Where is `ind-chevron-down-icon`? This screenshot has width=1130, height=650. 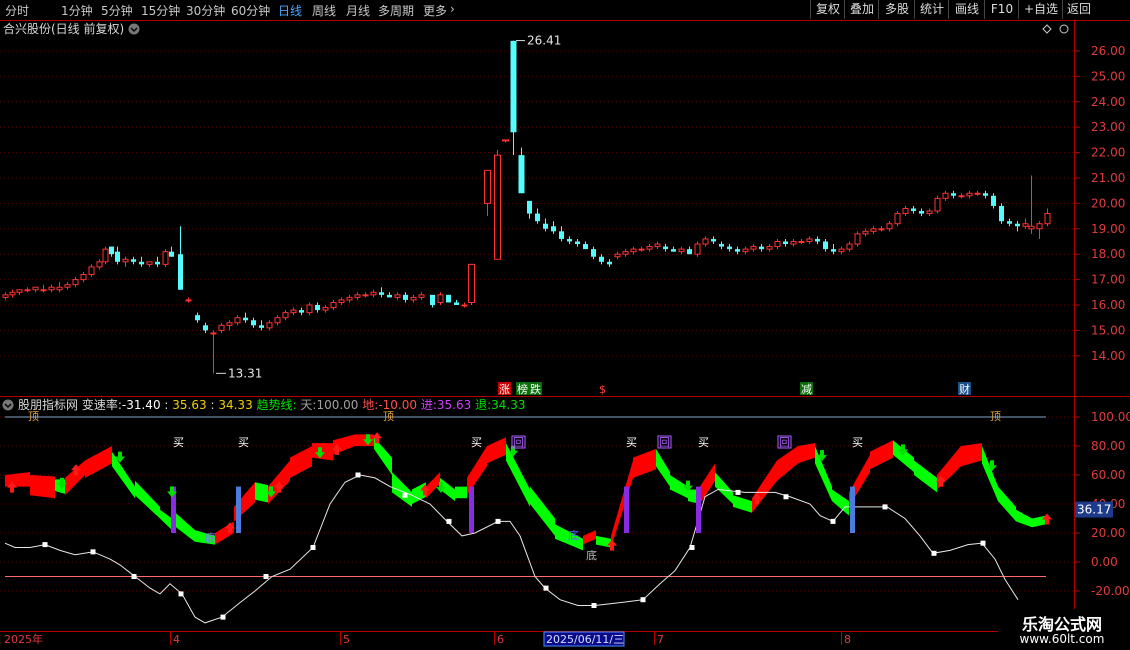 ind-chevron-down-icon is located at coordinates (8, 405).